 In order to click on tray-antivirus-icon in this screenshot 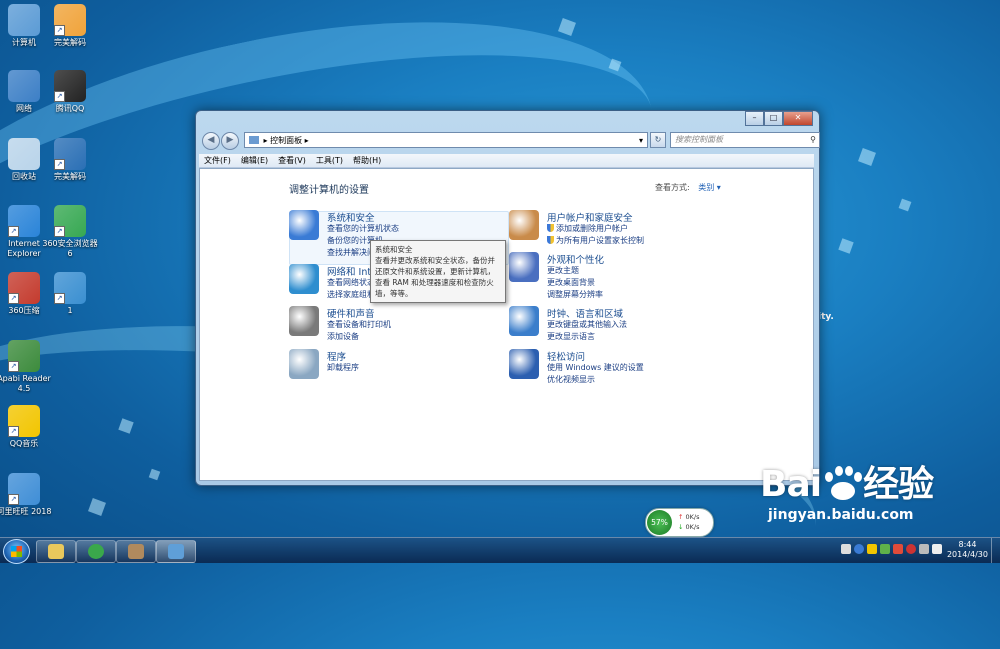, I will do `click(911, 549)`.